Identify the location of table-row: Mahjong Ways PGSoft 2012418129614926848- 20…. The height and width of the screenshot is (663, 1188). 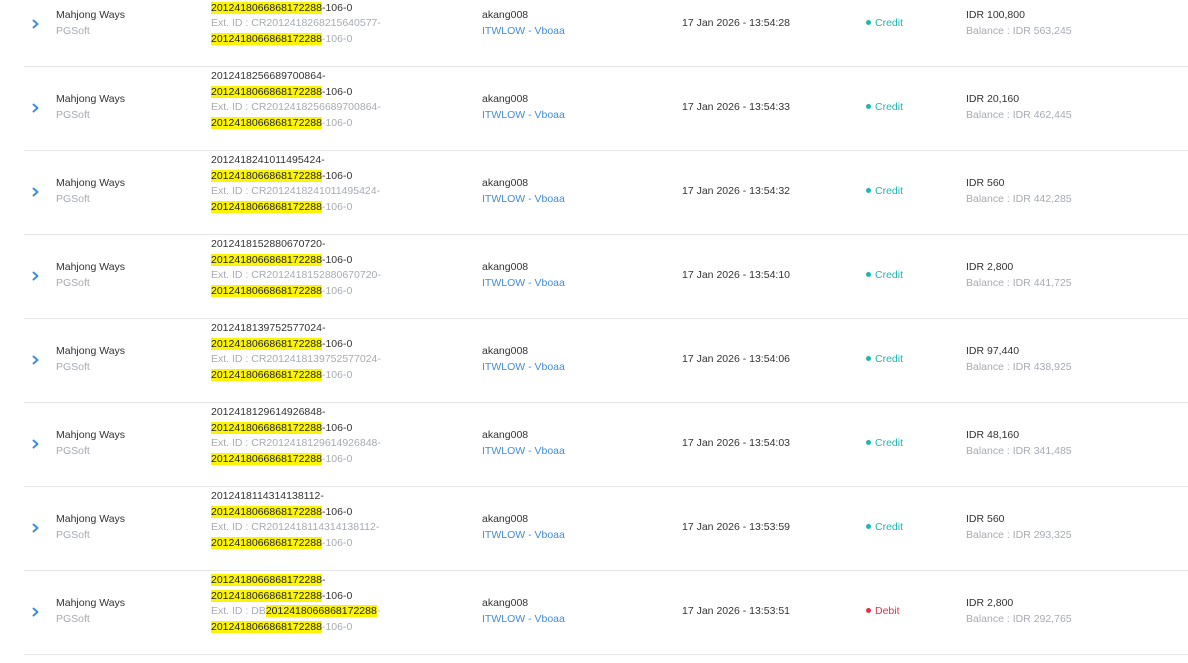
(606, 445).